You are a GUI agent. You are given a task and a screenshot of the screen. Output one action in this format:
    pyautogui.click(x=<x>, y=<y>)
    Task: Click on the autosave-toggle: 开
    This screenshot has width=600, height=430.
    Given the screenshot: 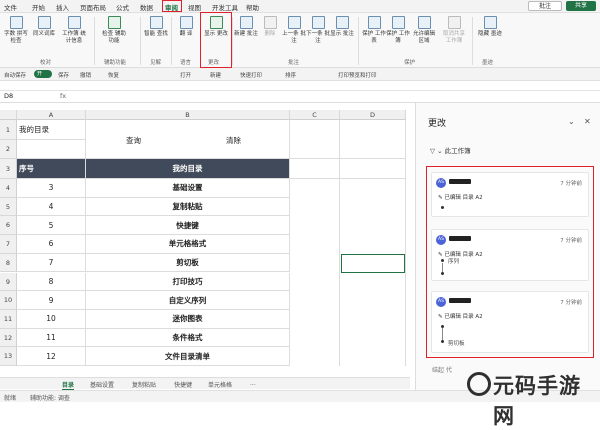 What is the action you would take?
    pyautogui.click(x=43, y=74)
    